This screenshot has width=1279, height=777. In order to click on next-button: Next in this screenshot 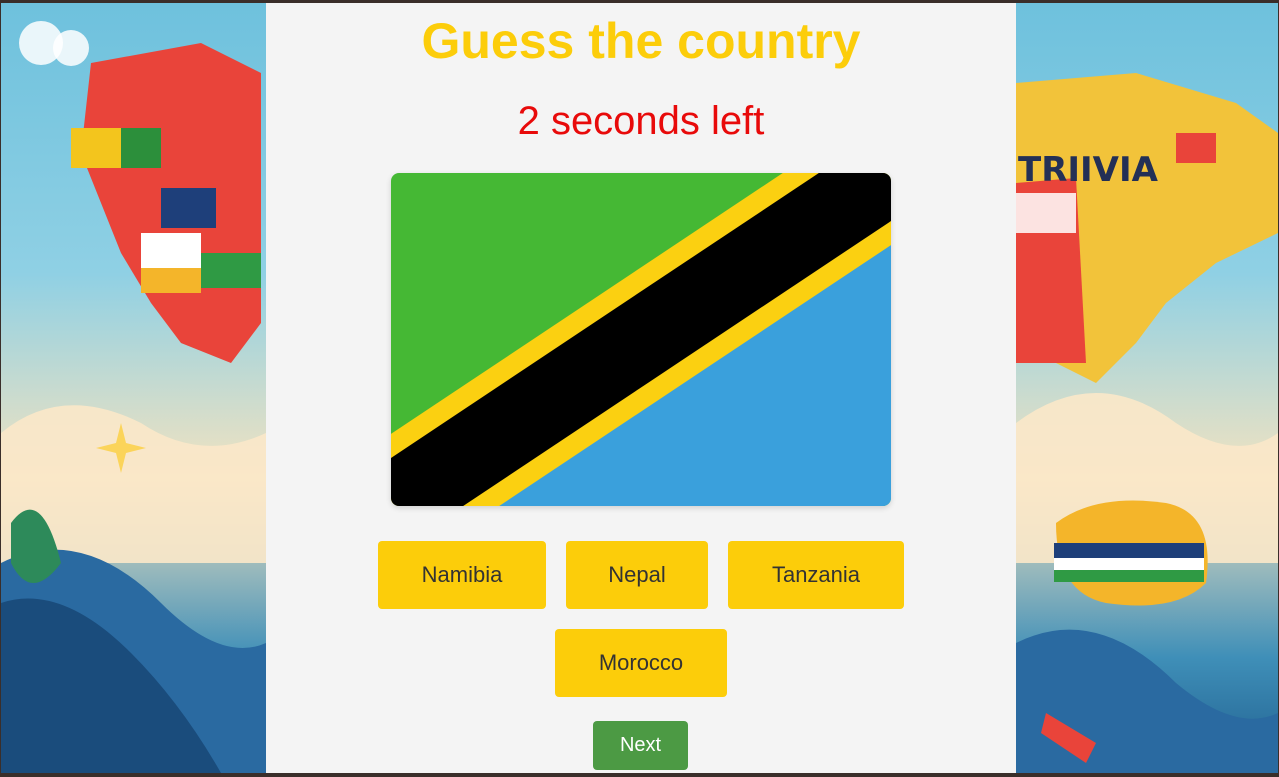, I will do `click(640, 745)`.